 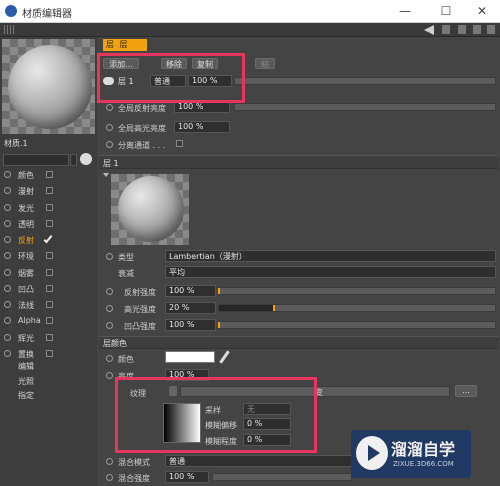 I want to click on mix-mode-radio, so click(x=109, y=461).